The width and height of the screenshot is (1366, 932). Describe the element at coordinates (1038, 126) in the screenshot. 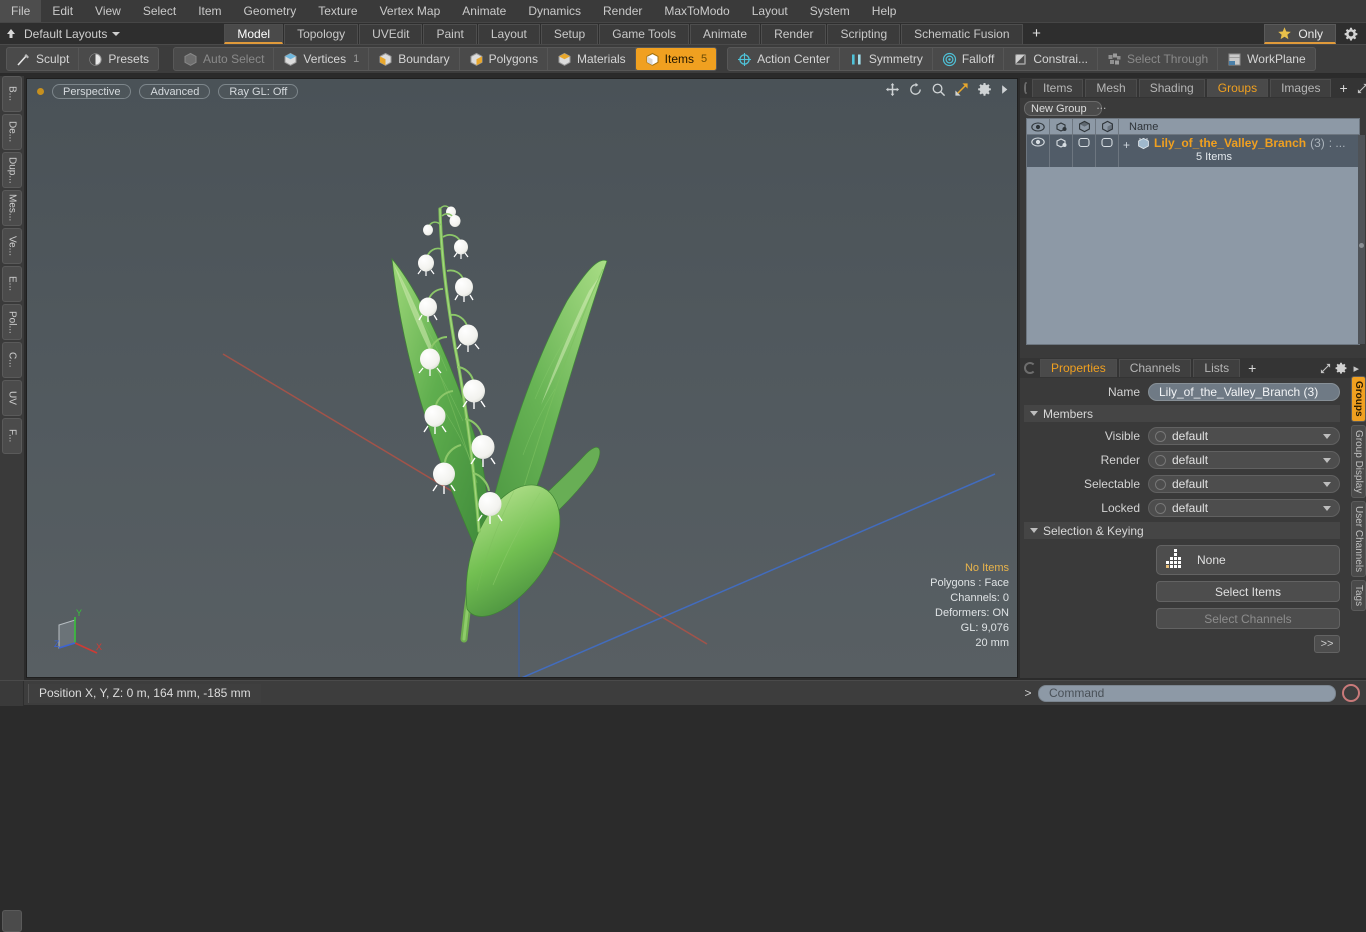

I see `eye-icon` at that location.